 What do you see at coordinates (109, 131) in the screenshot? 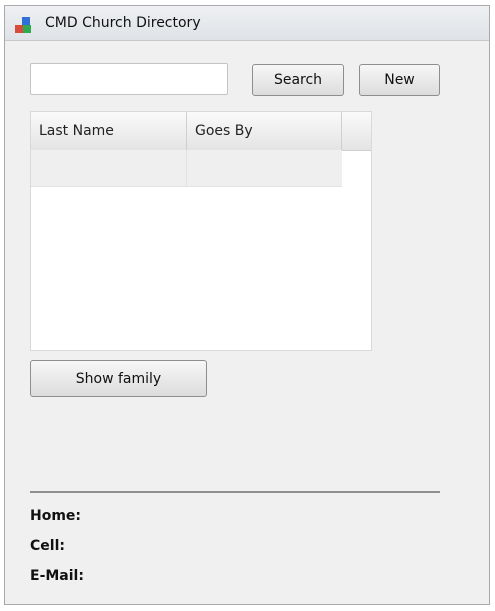
I see `column-header-last-name: Last Name` at bounding box center [109, 131].